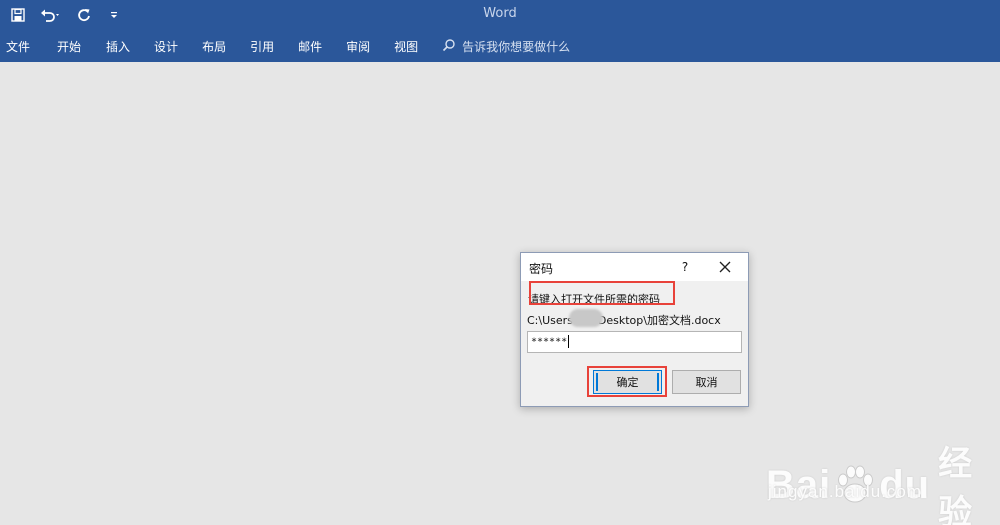 The image size is (1000, 525). Describe the element at coordinates (541, 269) in the screenshot. I see `dialog-title: 密码` at that location.